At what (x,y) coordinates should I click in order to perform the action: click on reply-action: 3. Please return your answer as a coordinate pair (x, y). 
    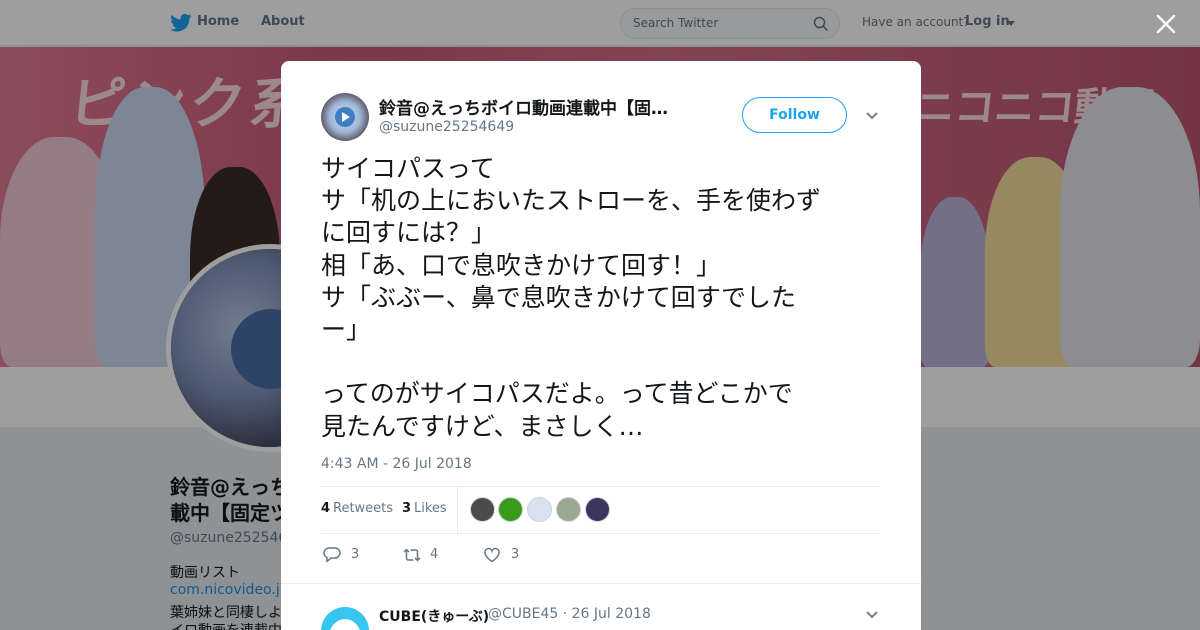
    Looking at the image, I should click on (343, 555).